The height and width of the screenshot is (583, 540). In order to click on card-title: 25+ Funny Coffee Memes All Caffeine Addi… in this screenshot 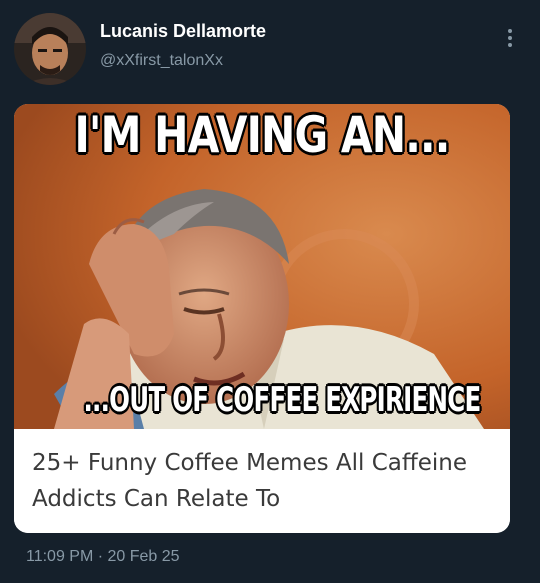, I will do `click(262, 481)`.